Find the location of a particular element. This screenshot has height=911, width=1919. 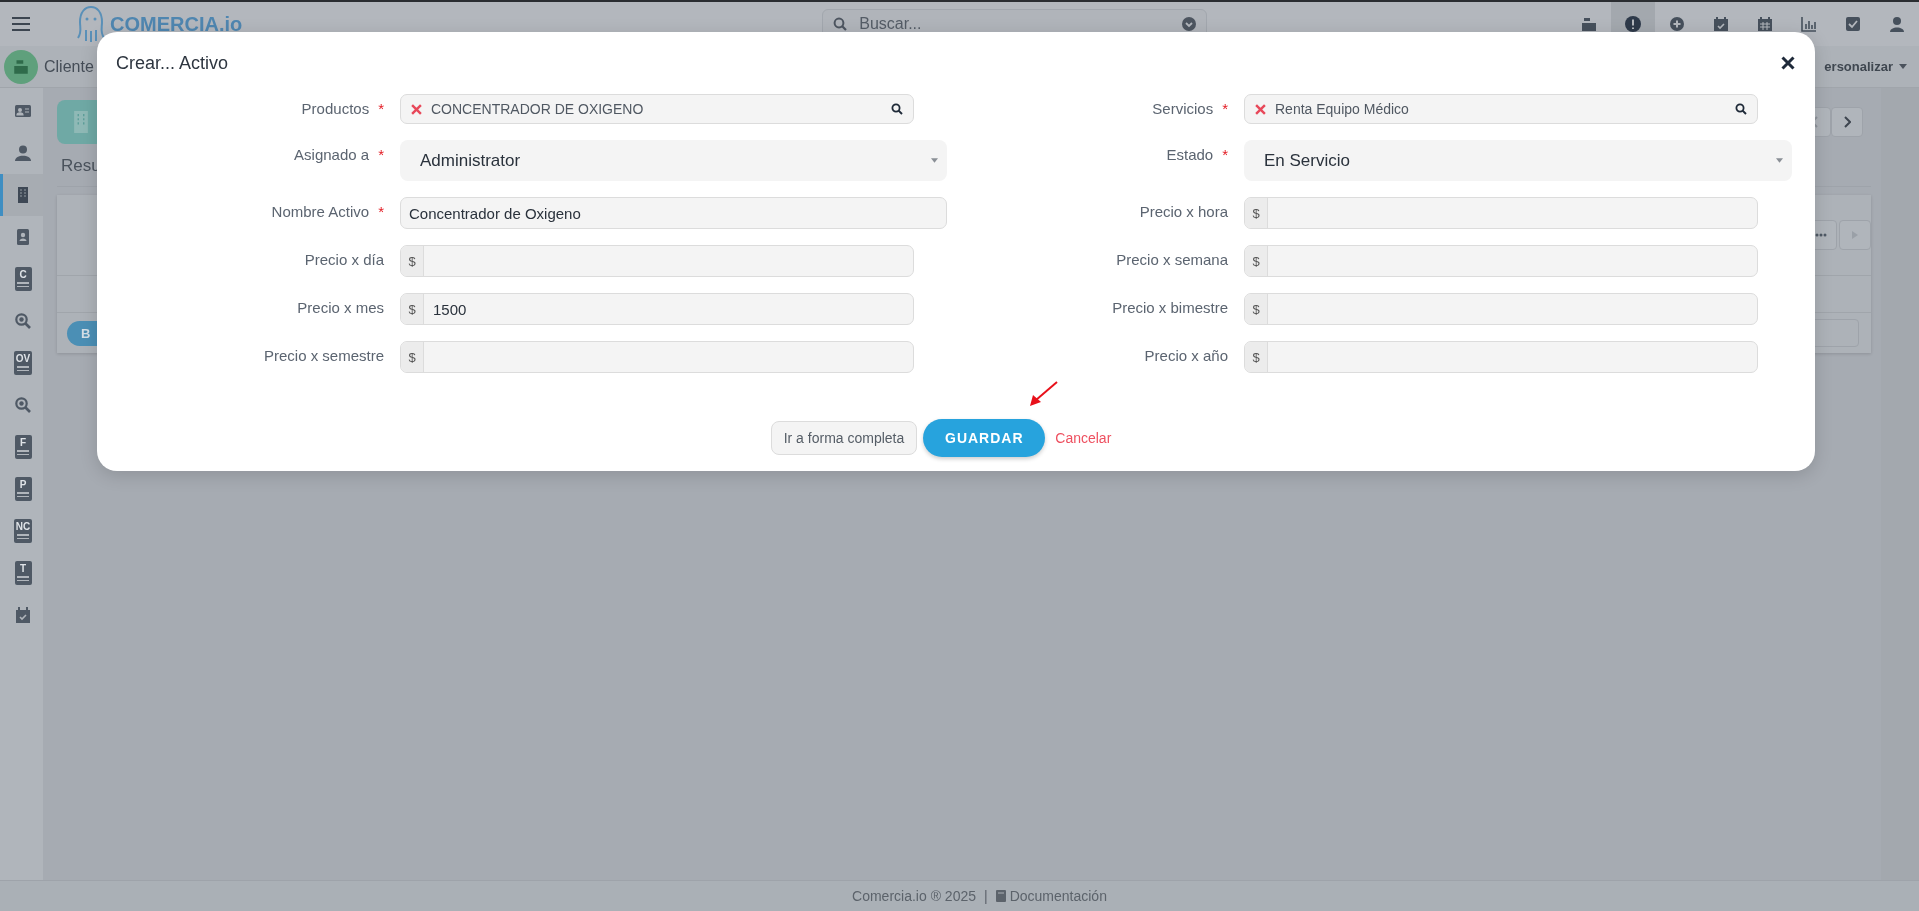

field-label: Precio x bimestre is located at coordinates (1169, 307).